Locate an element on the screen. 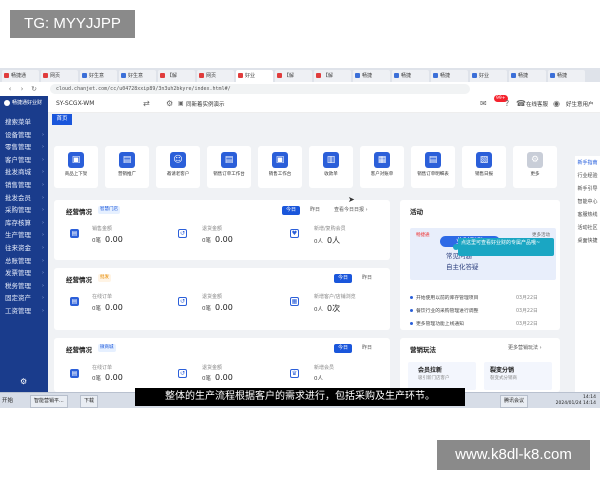 Image resolution: width=600 pixels, height=480 pixels. news-item: 更多管理功能上线通知 03月22日 is located at coordinates (485, 323).